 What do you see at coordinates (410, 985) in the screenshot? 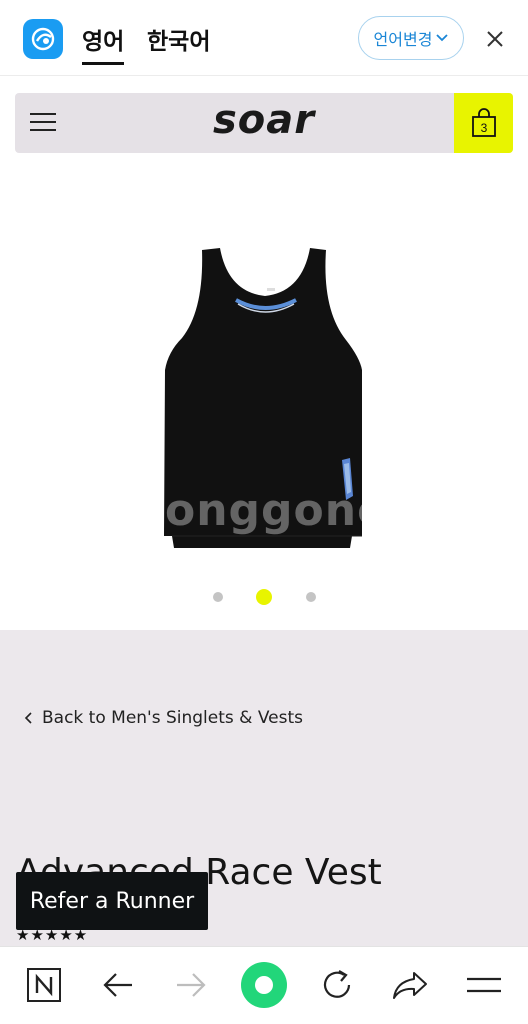
I see `share-icon` at bounding box center [410, 985].